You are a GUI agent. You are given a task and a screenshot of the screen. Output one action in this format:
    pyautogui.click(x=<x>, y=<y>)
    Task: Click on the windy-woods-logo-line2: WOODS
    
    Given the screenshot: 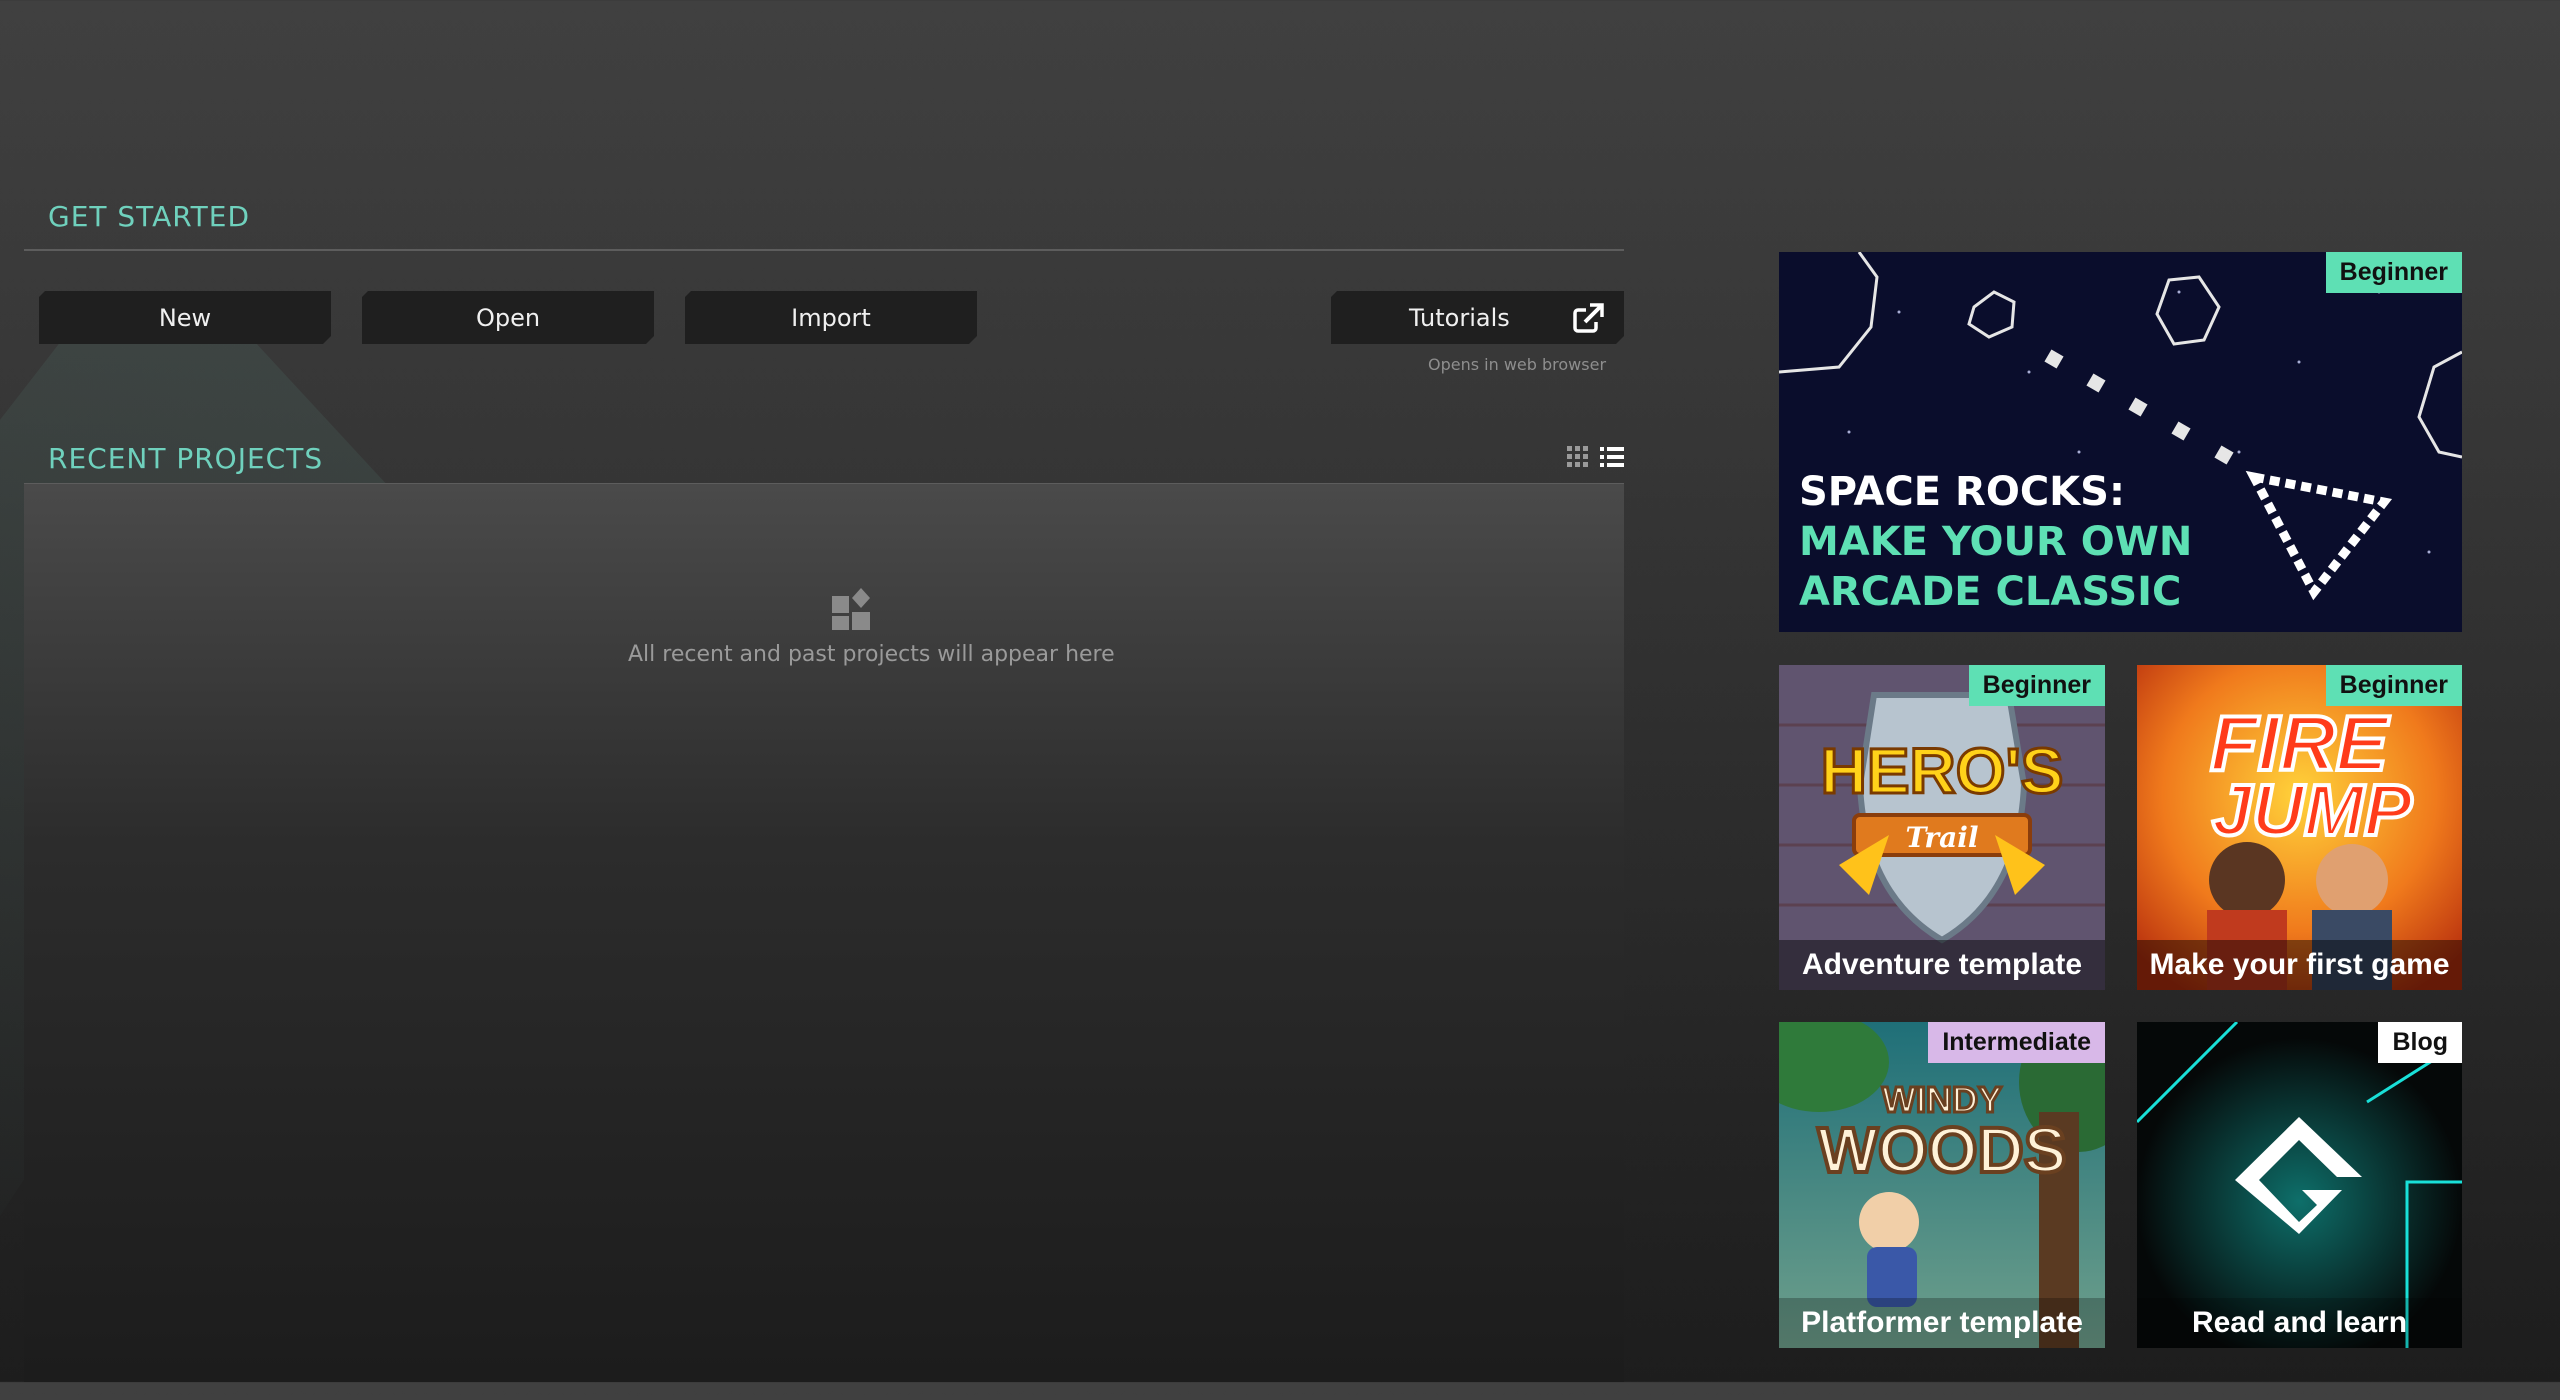 What is the action you would take?
    pyautogui.click(x=1942, y=1150)
    